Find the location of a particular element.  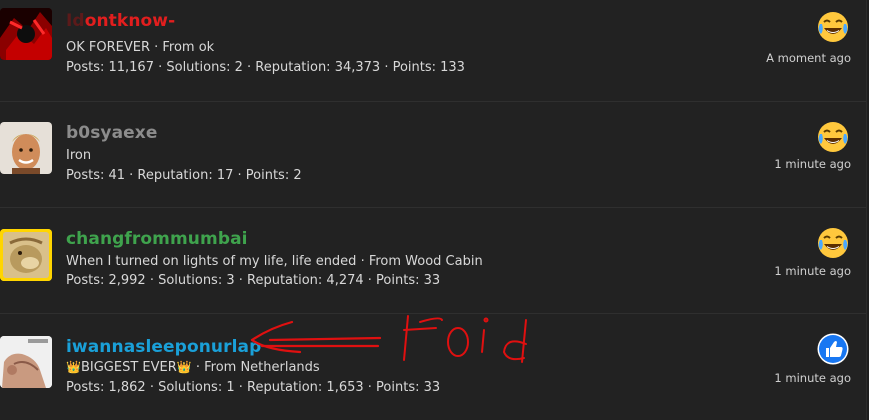

thumbs-up-icon is located at coordinates (833, 349).